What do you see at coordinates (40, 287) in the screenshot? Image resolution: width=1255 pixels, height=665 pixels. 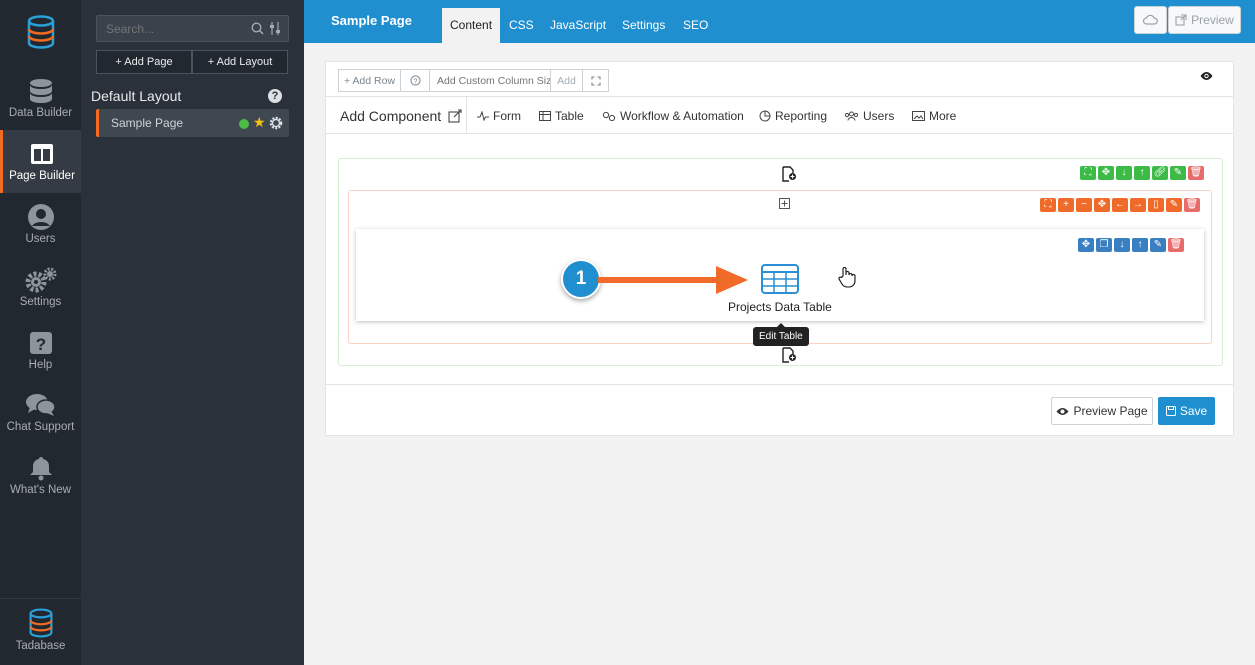 I see `nav-settings: Settings` at bounding box center [40, 287].